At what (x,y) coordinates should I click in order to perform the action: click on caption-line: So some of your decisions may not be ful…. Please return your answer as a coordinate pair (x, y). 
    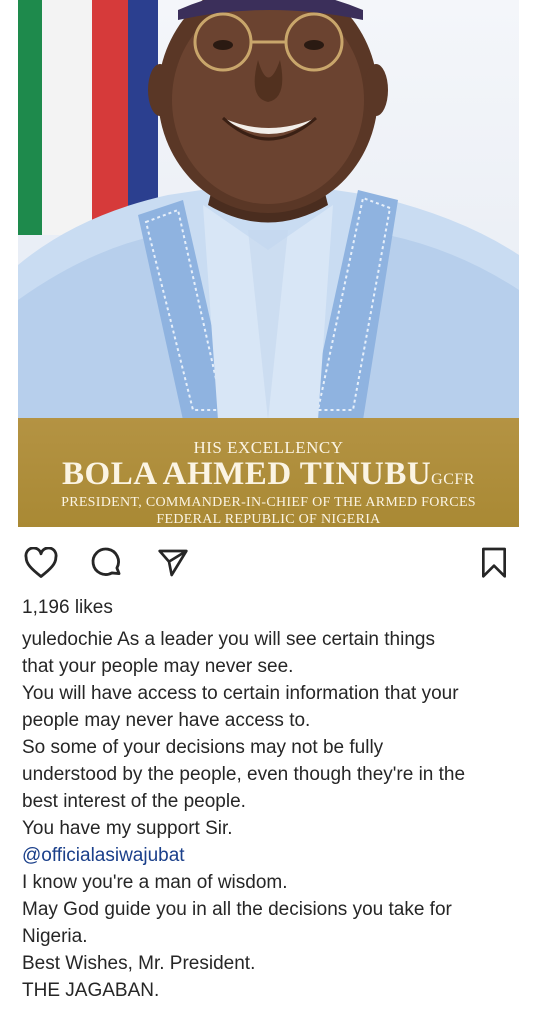
    Looking at the image, I should click on (203, 747).